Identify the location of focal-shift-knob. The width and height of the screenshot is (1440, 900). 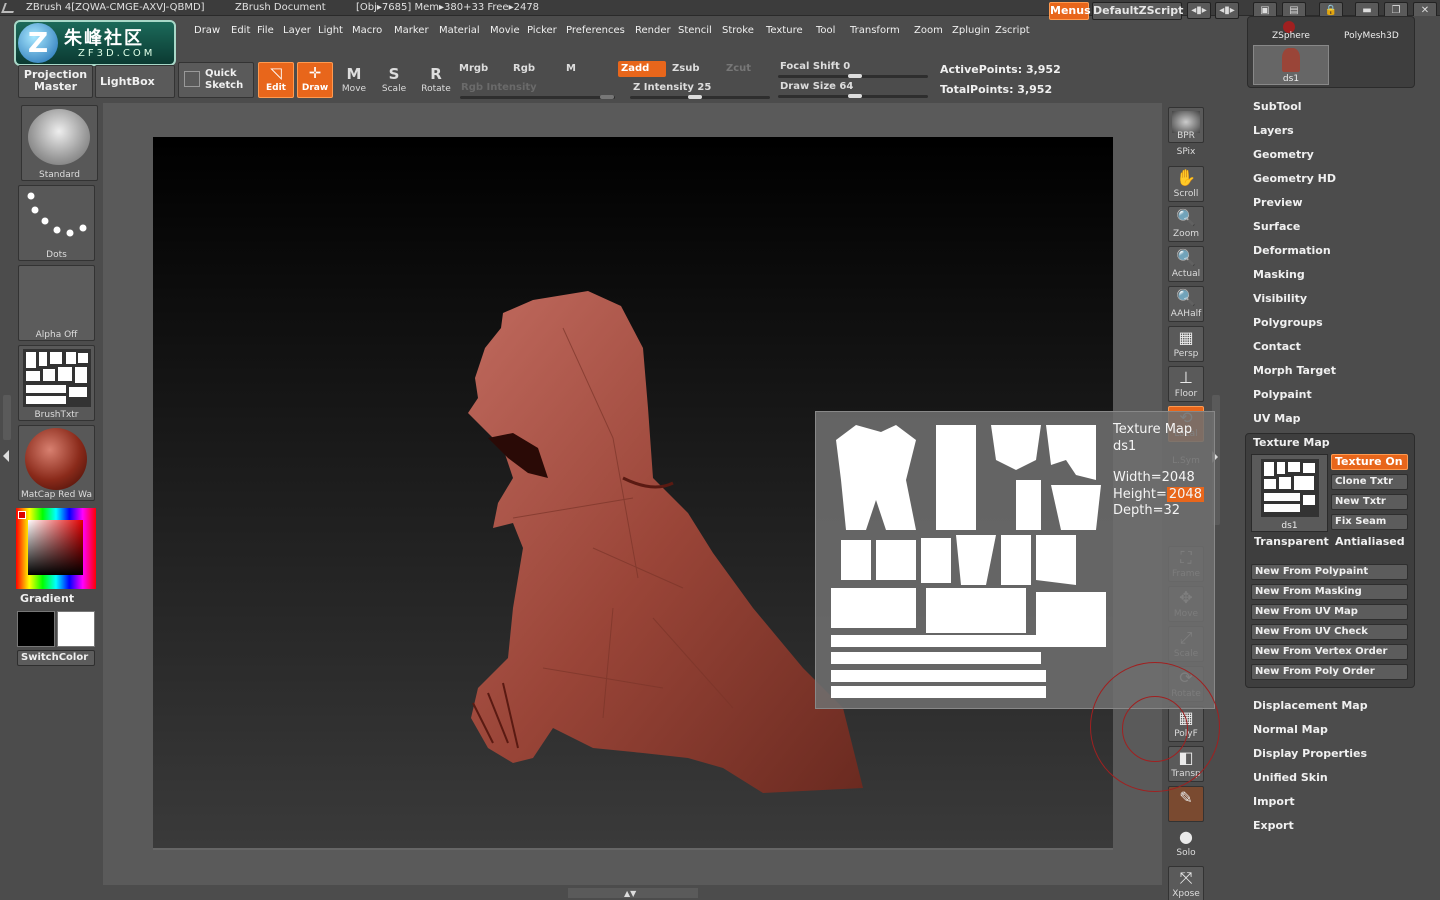
(855, 76).